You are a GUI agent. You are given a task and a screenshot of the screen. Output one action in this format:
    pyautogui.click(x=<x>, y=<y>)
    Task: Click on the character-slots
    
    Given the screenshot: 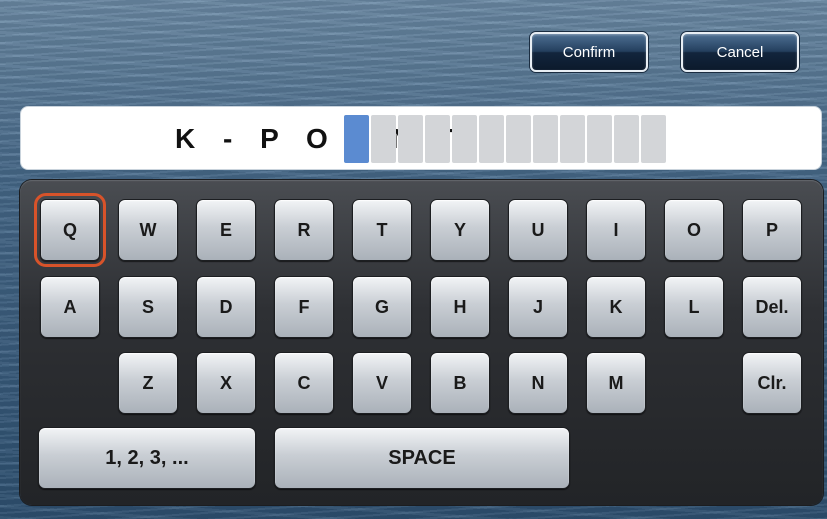 What is the action you would take?
    pyautogui.click(x=506, y=139)
    